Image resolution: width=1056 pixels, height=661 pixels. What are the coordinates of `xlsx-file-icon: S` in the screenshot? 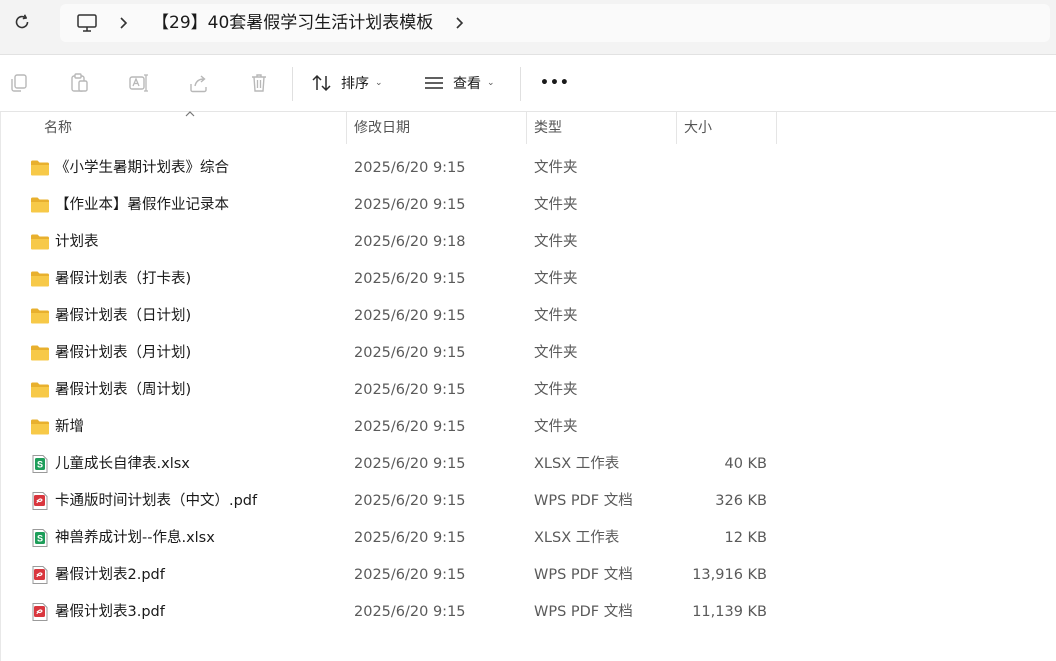 It's located at (40, 538).